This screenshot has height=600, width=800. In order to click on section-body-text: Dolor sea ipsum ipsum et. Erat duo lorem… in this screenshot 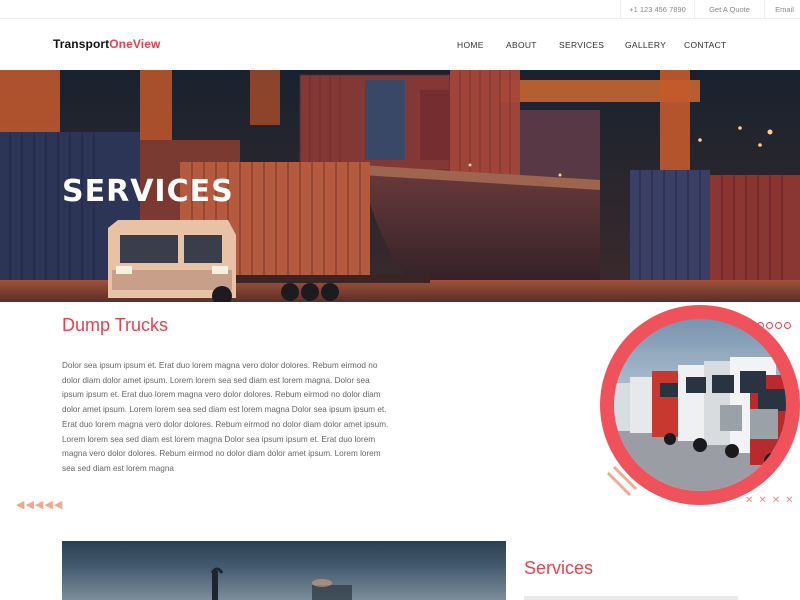, I will do `click(225, 417)`.